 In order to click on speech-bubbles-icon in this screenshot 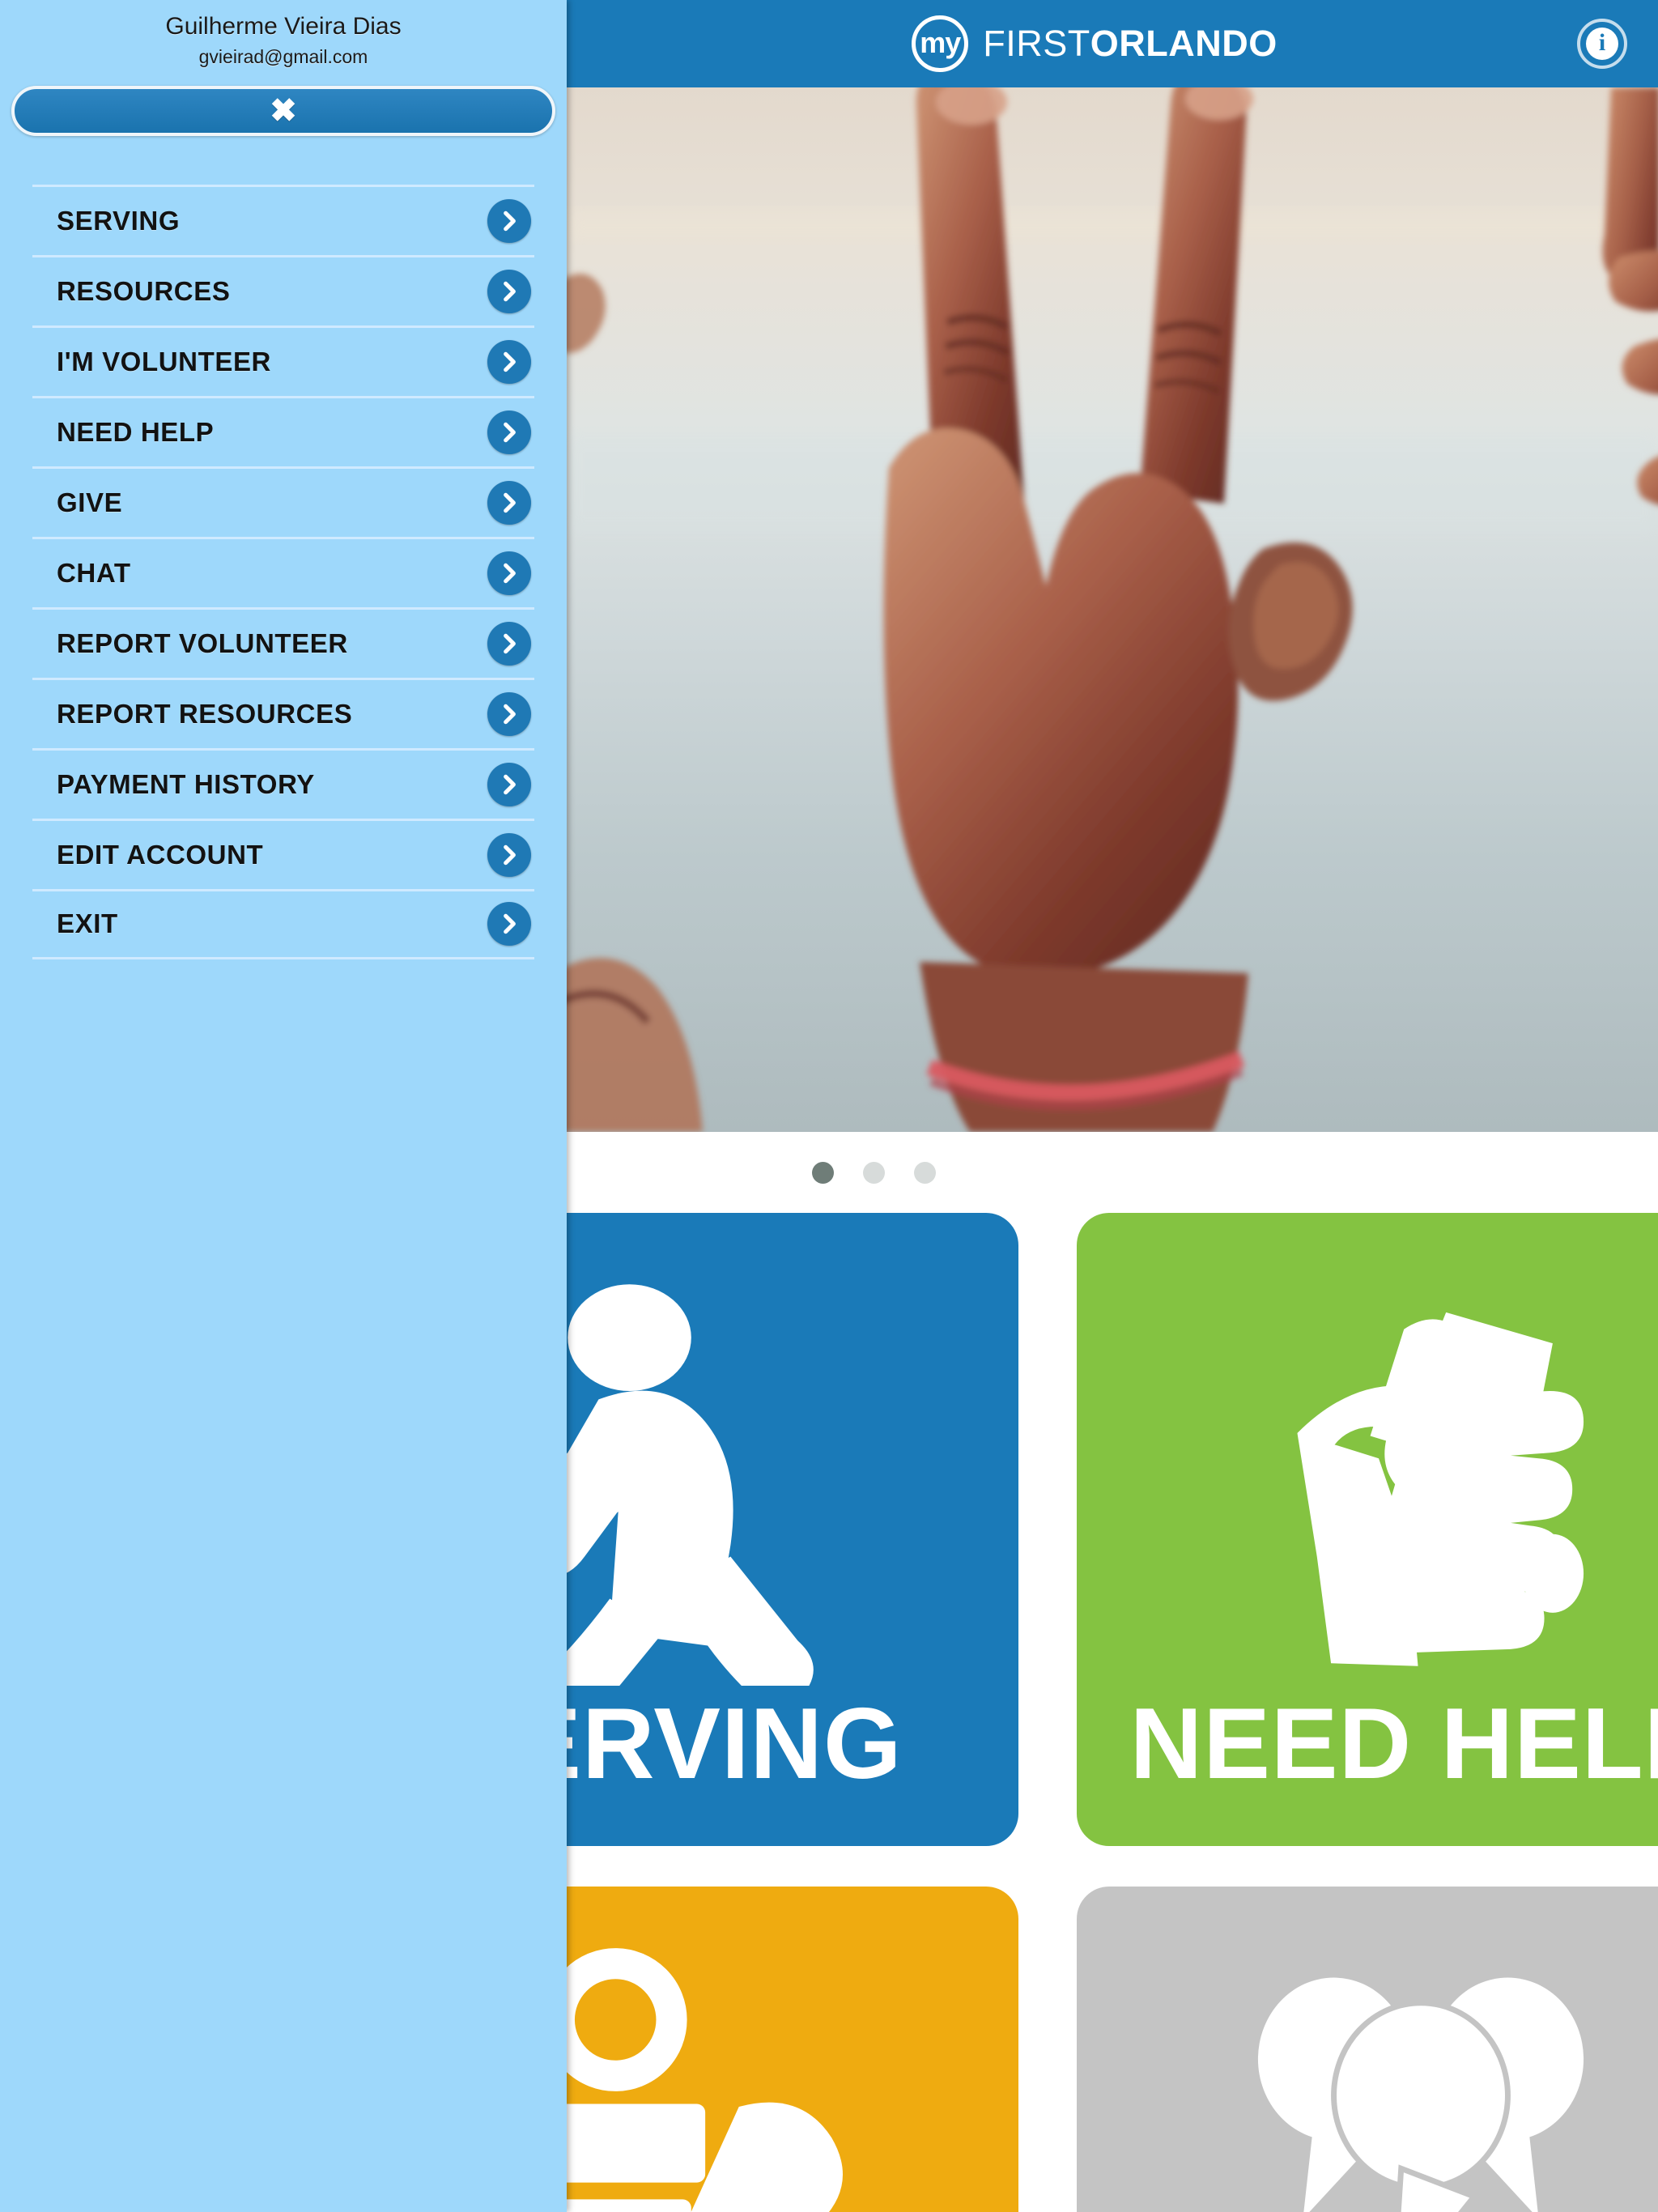, I will do `click(1420, 2075)`.